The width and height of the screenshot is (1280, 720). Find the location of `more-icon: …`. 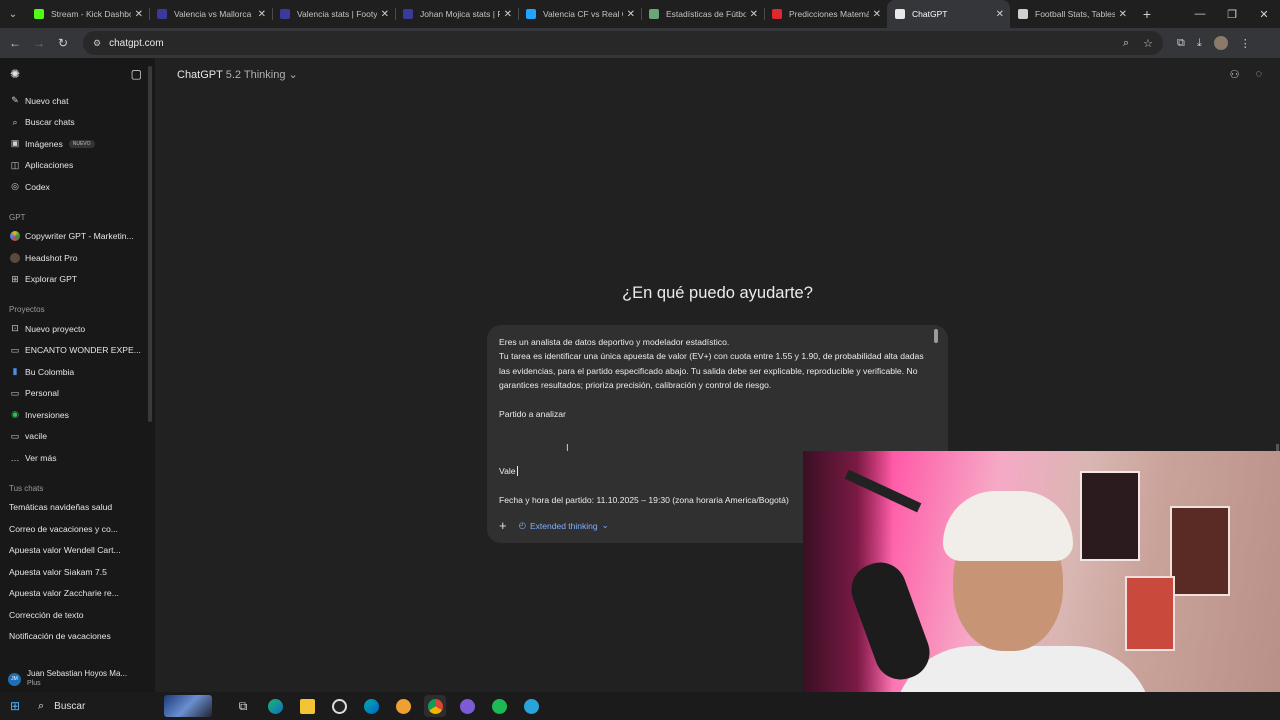

more-icon: … is located at coordinates (15, 457).